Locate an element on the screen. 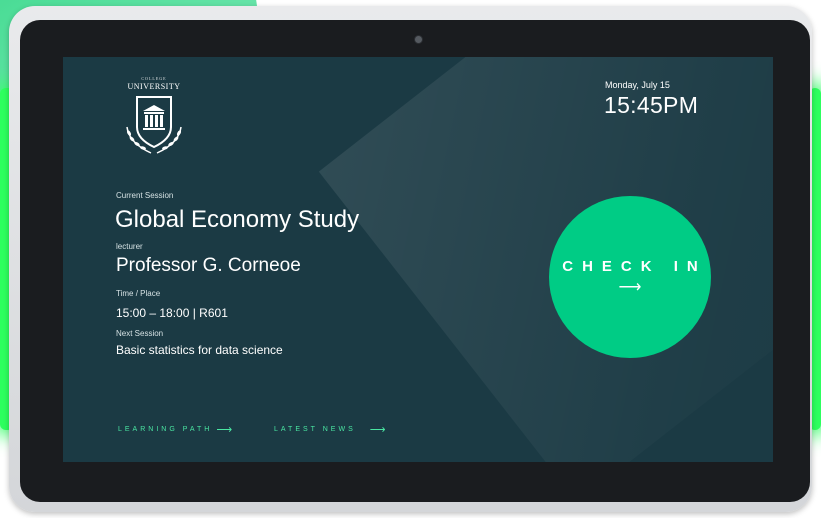  latest-news-link: LATEST NEWS ⟶ is located at coordinates (330, 429).